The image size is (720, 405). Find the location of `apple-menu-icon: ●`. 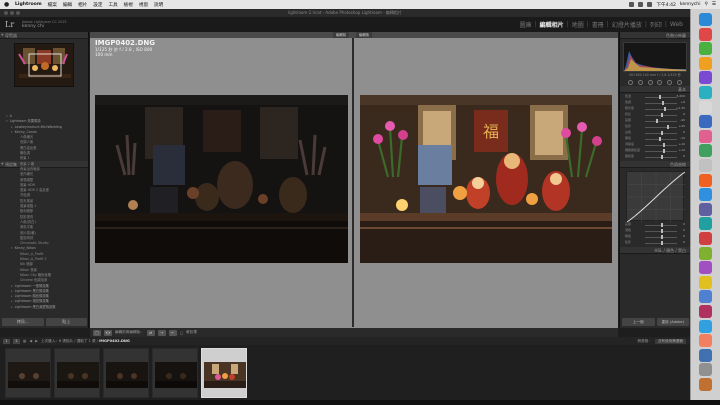

apple-menu-icon: ● is located at coordinates (7, 4).